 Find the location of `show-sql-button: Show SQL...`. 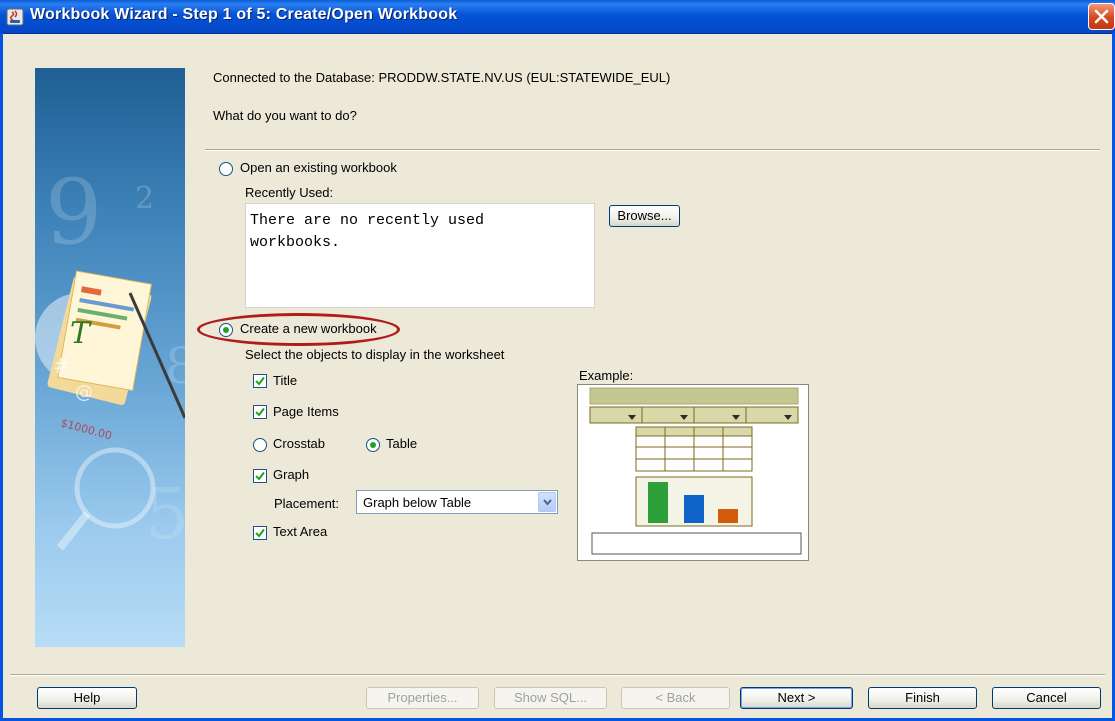

show-sql-button: Show SQL... is located at coordinates (550, 698).